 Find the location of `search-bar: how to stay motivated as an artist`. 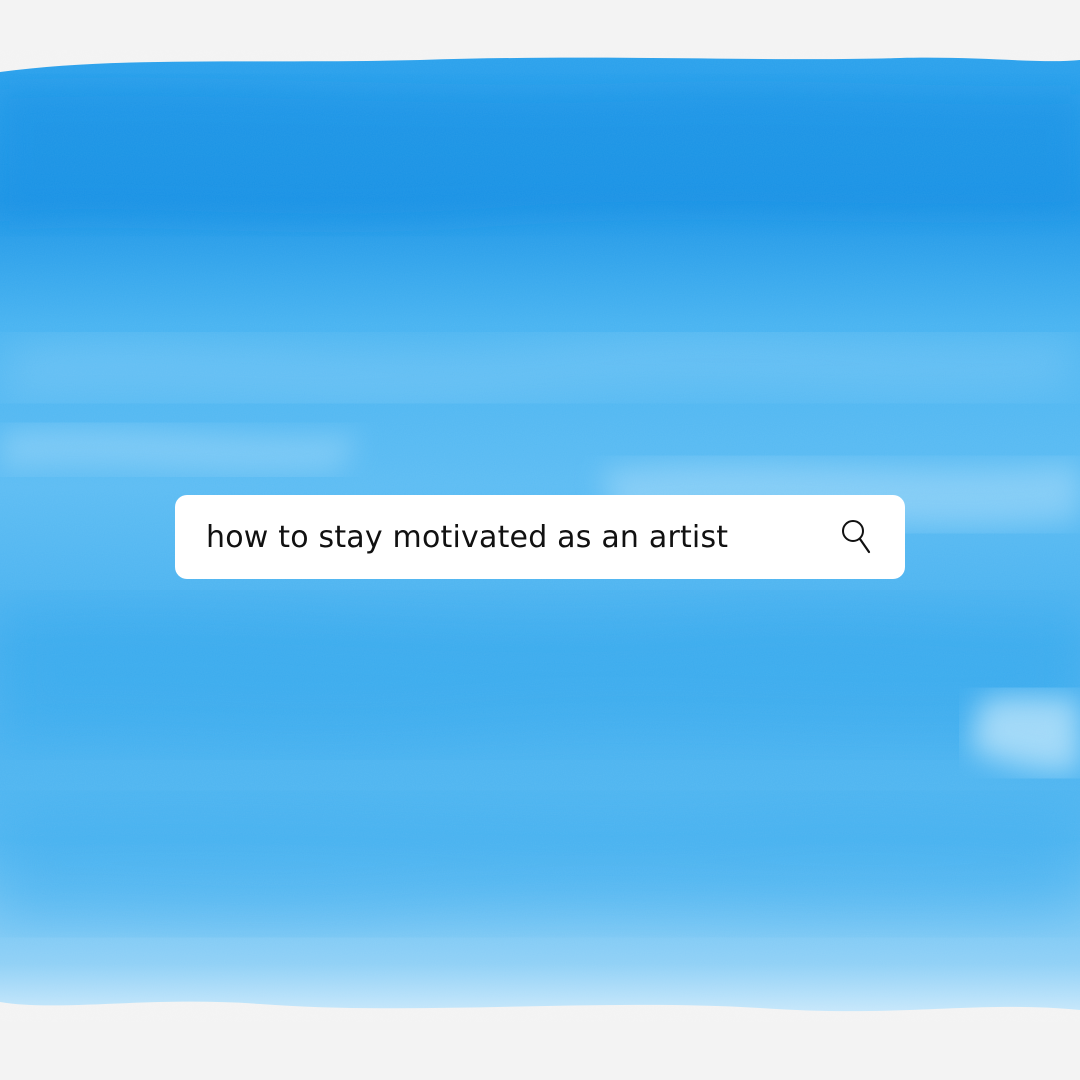

search-bar: how to stay motivated as an artist is located at coordinates (540, 537).